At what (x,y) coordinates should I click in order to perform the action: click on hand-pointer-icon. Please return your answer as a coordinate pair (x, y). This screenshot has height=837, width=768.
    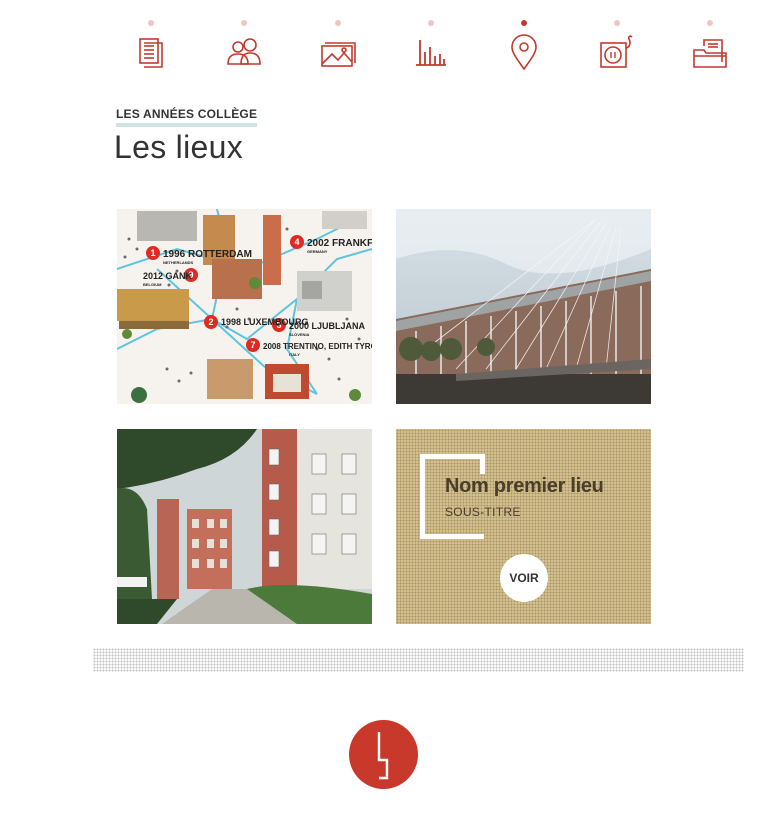
    Looking at the image, I should click on (637, 542).